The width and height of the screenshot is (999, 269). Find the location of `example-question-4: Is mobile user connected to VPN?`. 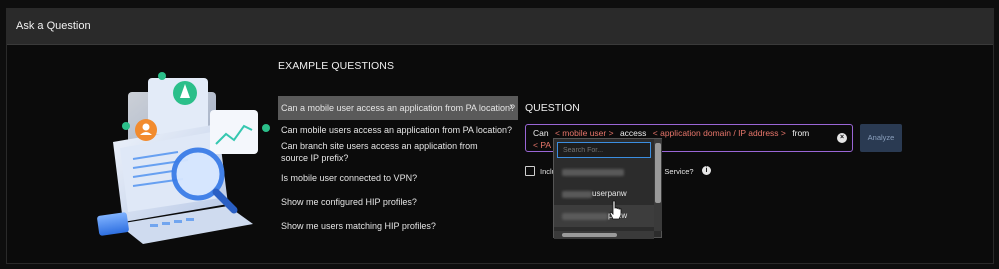

example-question-4: Is mobile user connected to VPN? is located at coordinates (398, 178).